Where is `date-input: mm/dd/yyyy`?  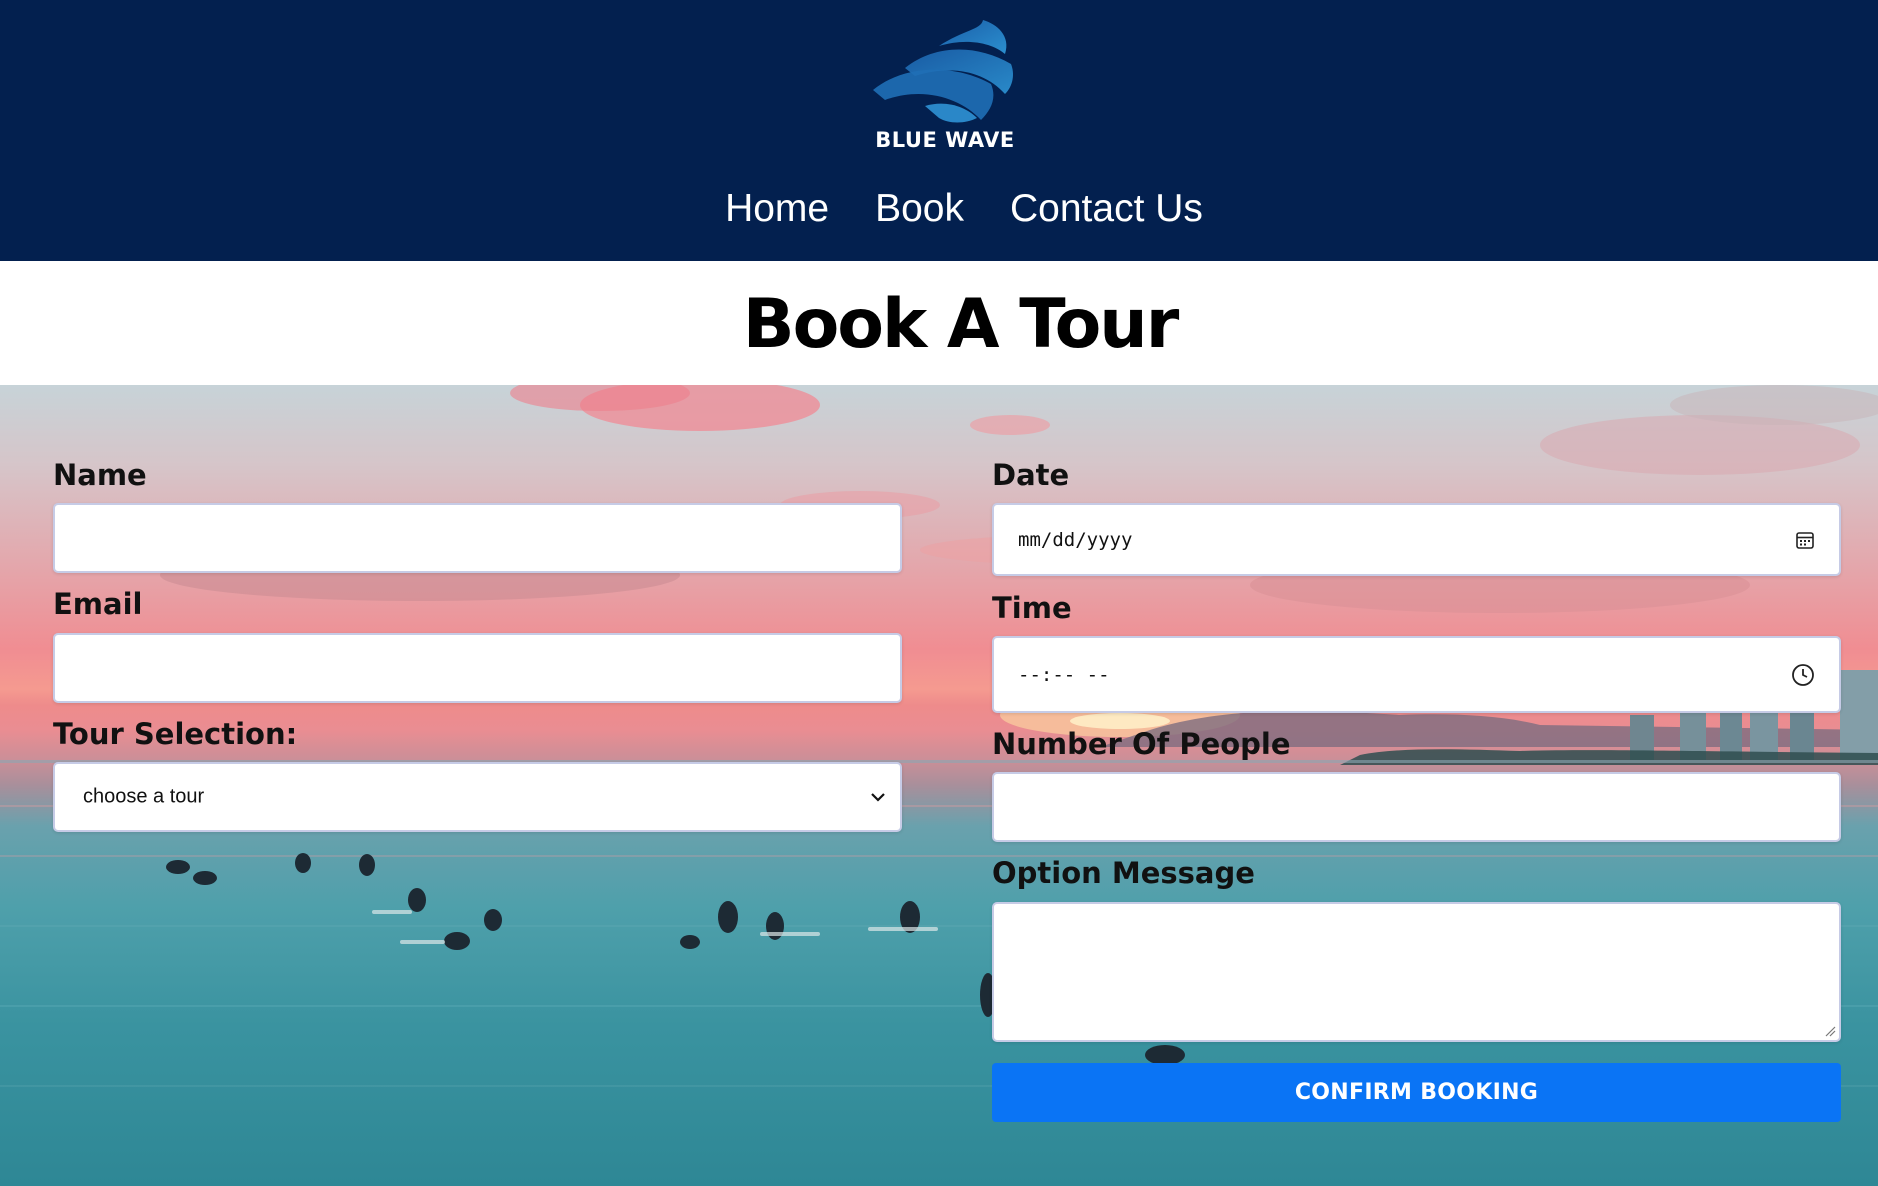 date-input: mm/dd/yyyy is located at coordinates (1416, 539).